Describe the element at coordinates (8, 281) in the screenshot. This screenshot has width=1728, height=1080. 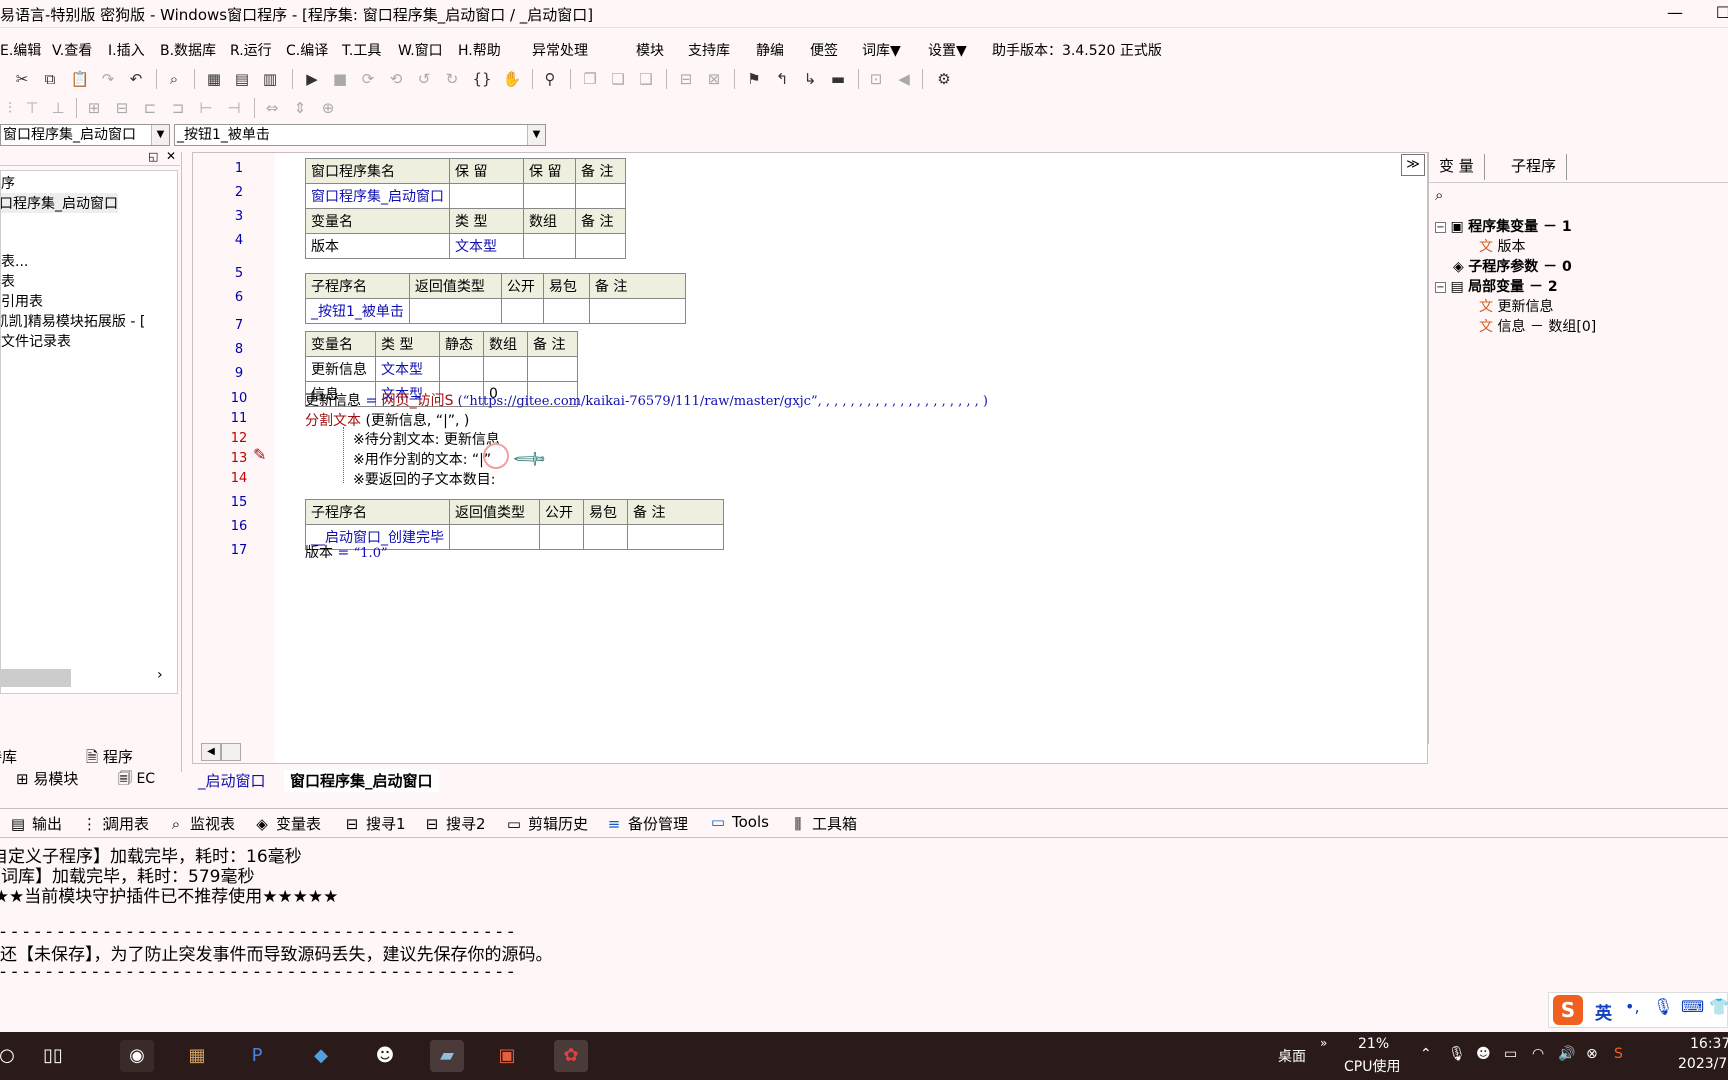
I see `tree-item: 表` at that location.